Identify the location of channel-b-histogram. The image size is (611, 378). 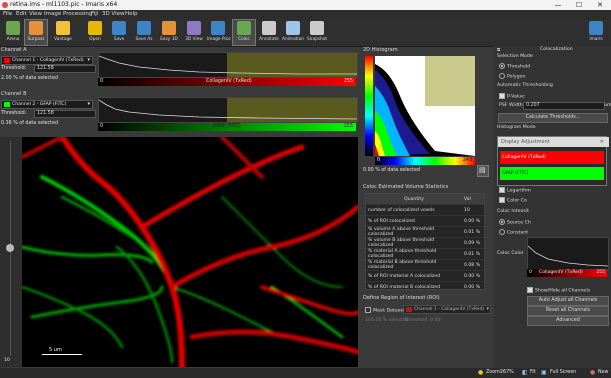
(228, 110).